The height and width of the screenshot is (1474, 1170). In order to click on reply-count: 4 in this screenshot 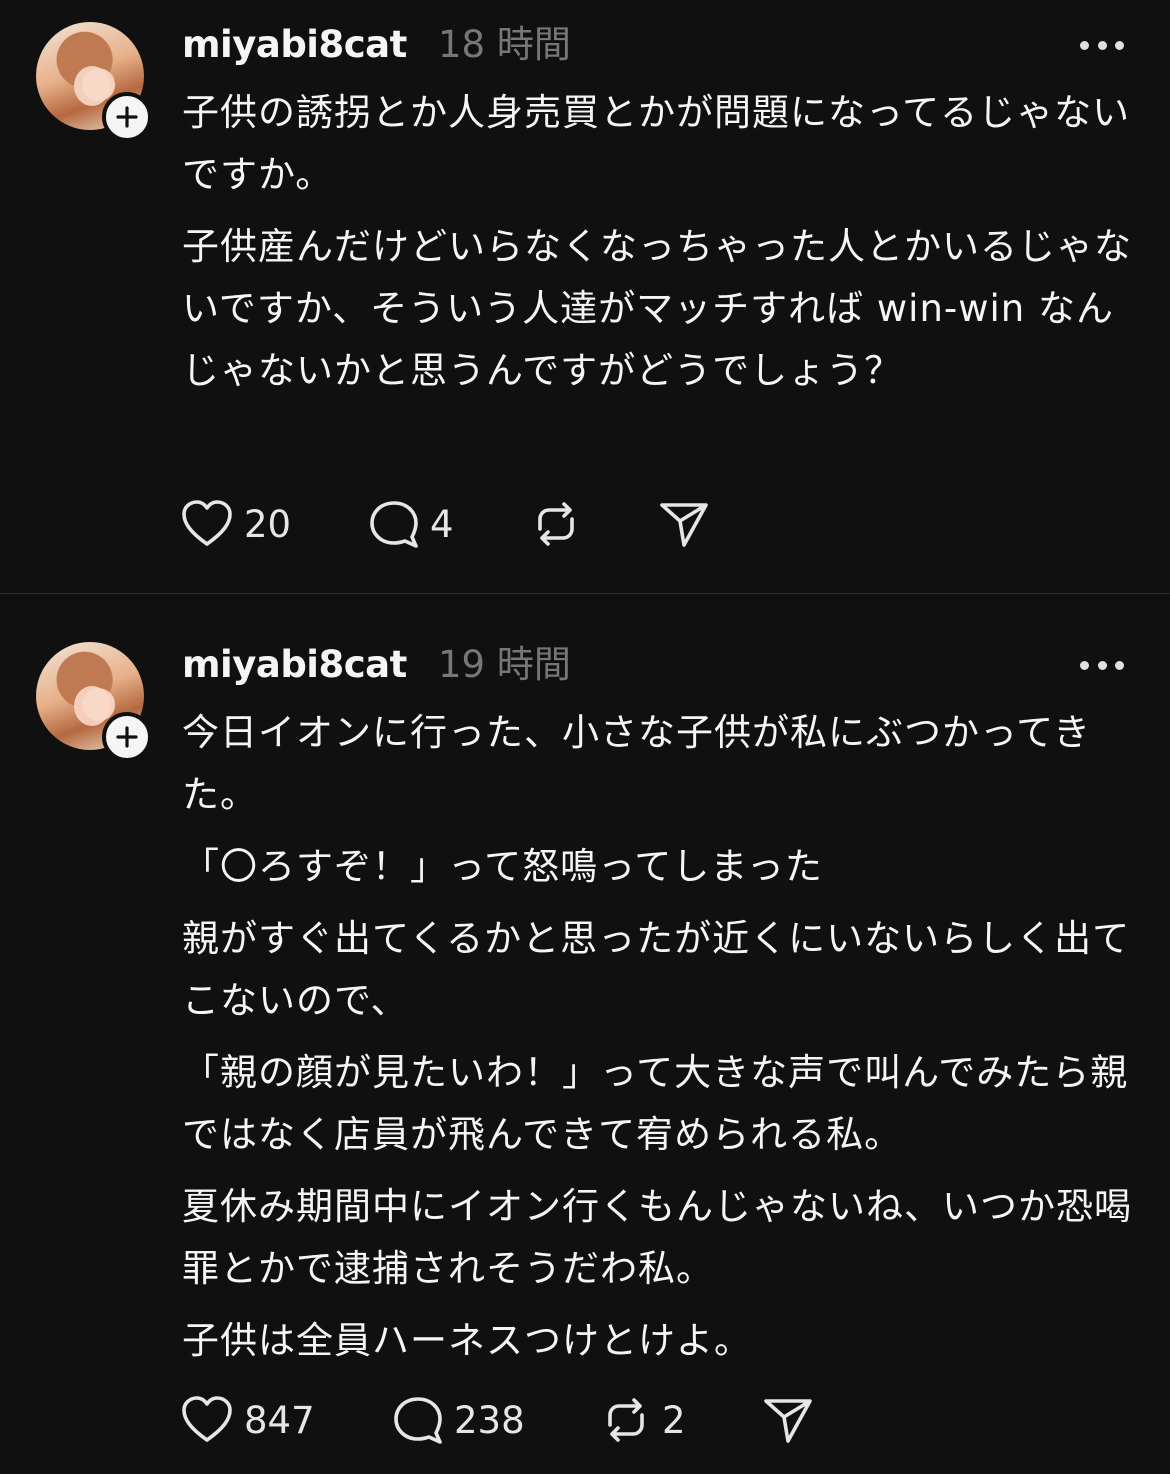, I will do `click(442, 524)`.